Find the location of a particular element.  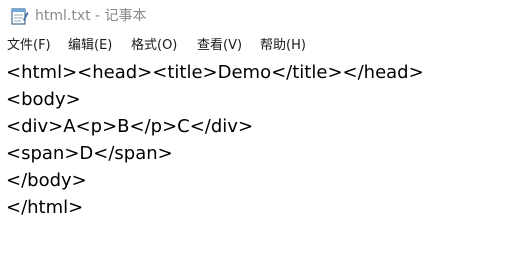

editor-line: <span>D</span> is located at coordinates (89, 153).